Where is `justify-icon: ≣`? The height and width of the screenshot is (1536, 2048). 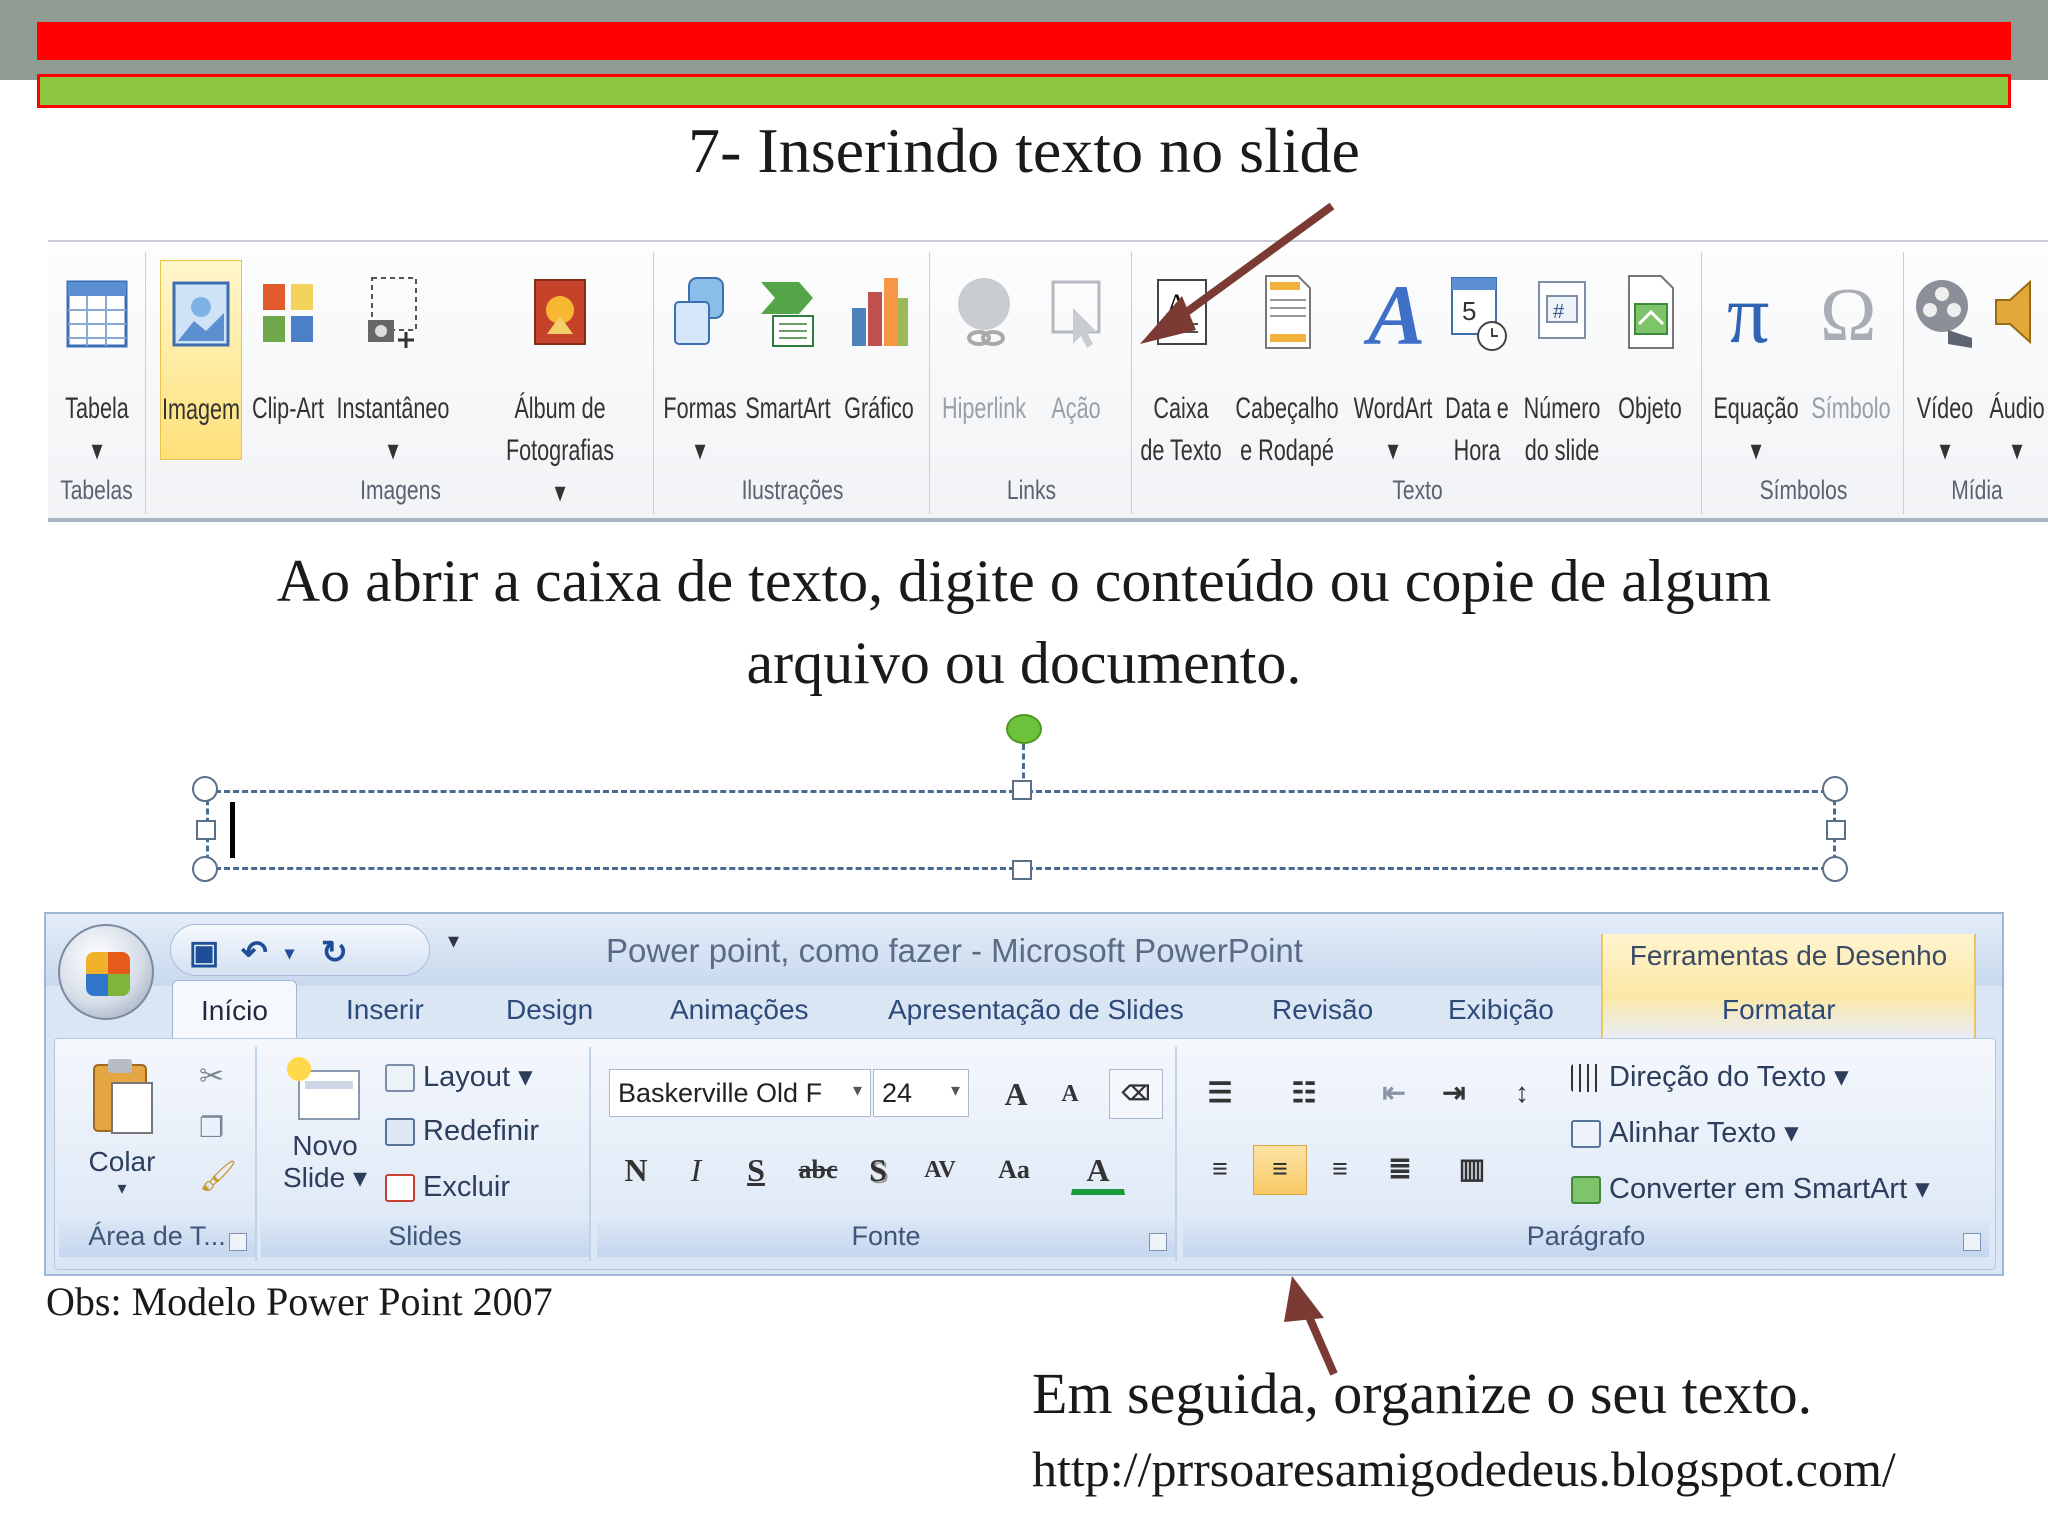
justify-icon: ≣ is located at coordinates (1400, 1170).